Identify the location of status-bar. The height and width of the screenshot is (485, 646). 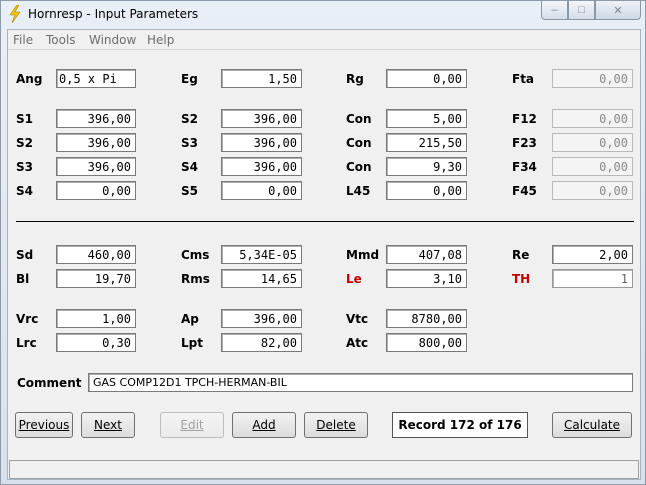
(324, 469).